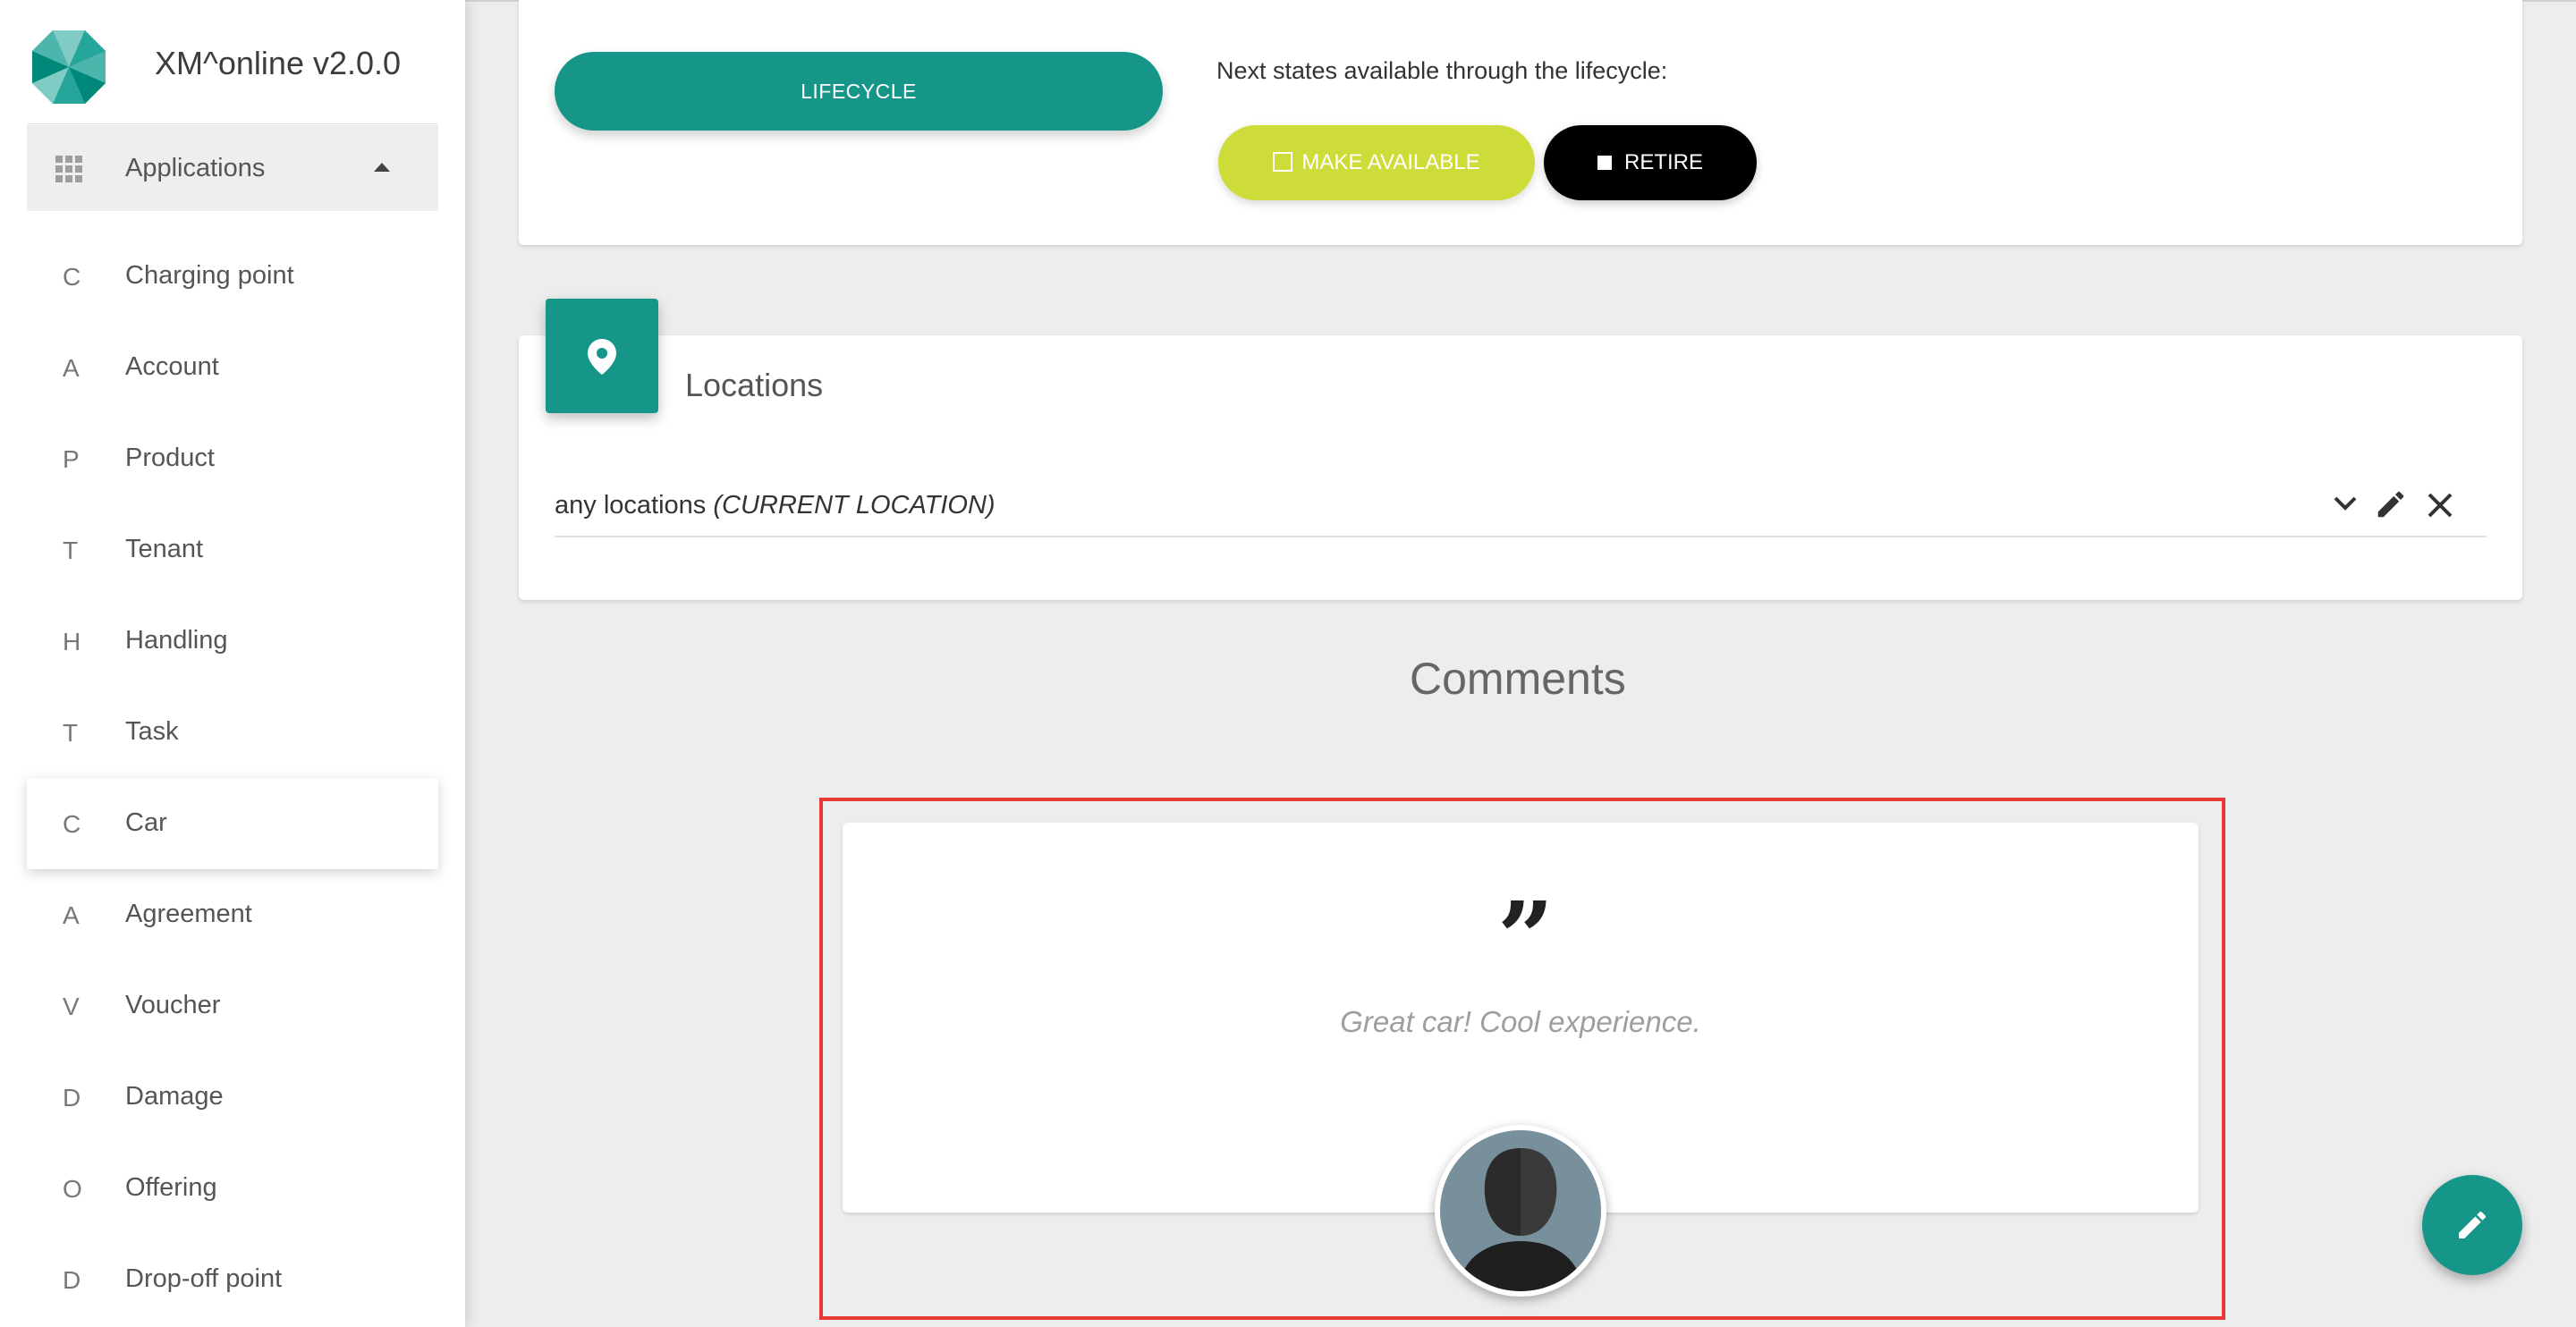 The width and height of the screenshot is (2576, 1327). What do you see at coordinates (204, 1278) in the screenshot?
I see `sidebar-item-label: Drop-off point` at bounding box center [204, 1278].